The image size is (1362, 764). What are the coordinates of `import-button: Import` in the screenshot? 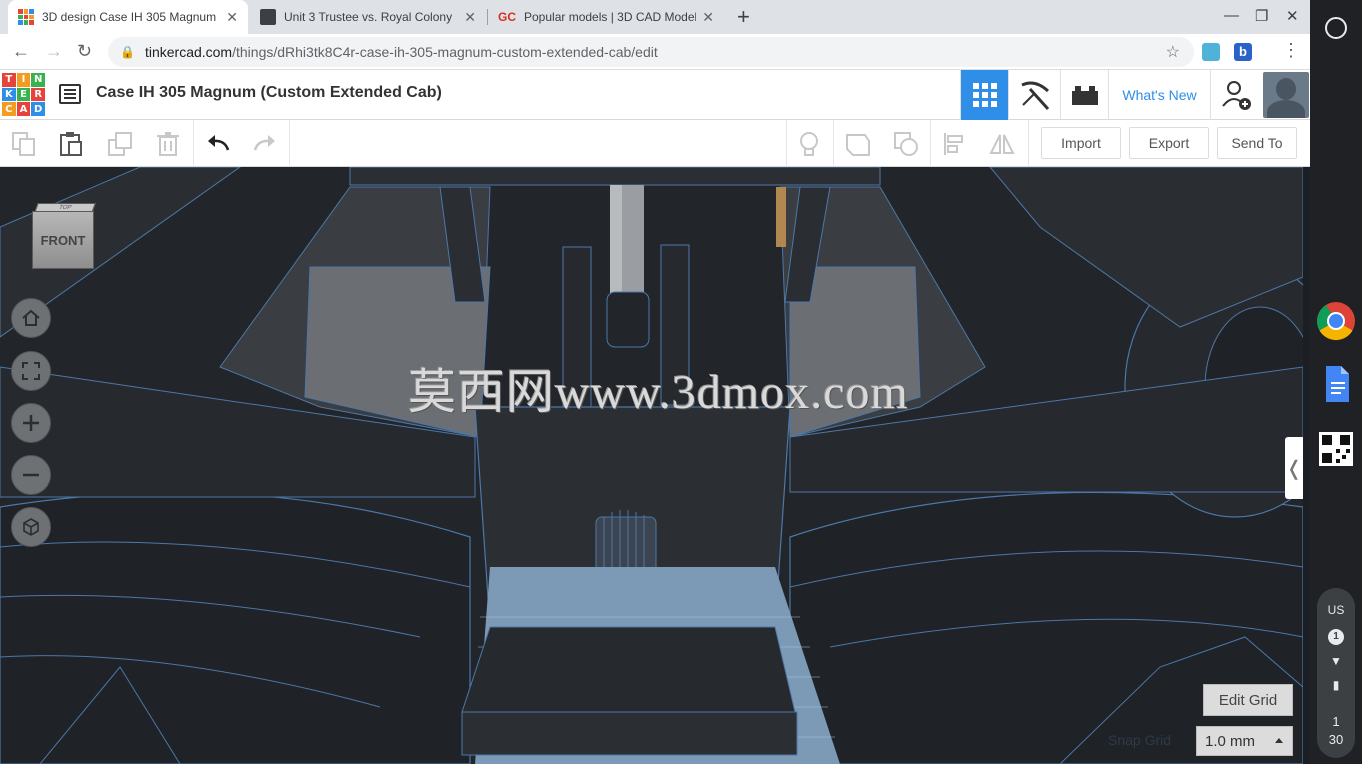 It's located at (1081, 143).